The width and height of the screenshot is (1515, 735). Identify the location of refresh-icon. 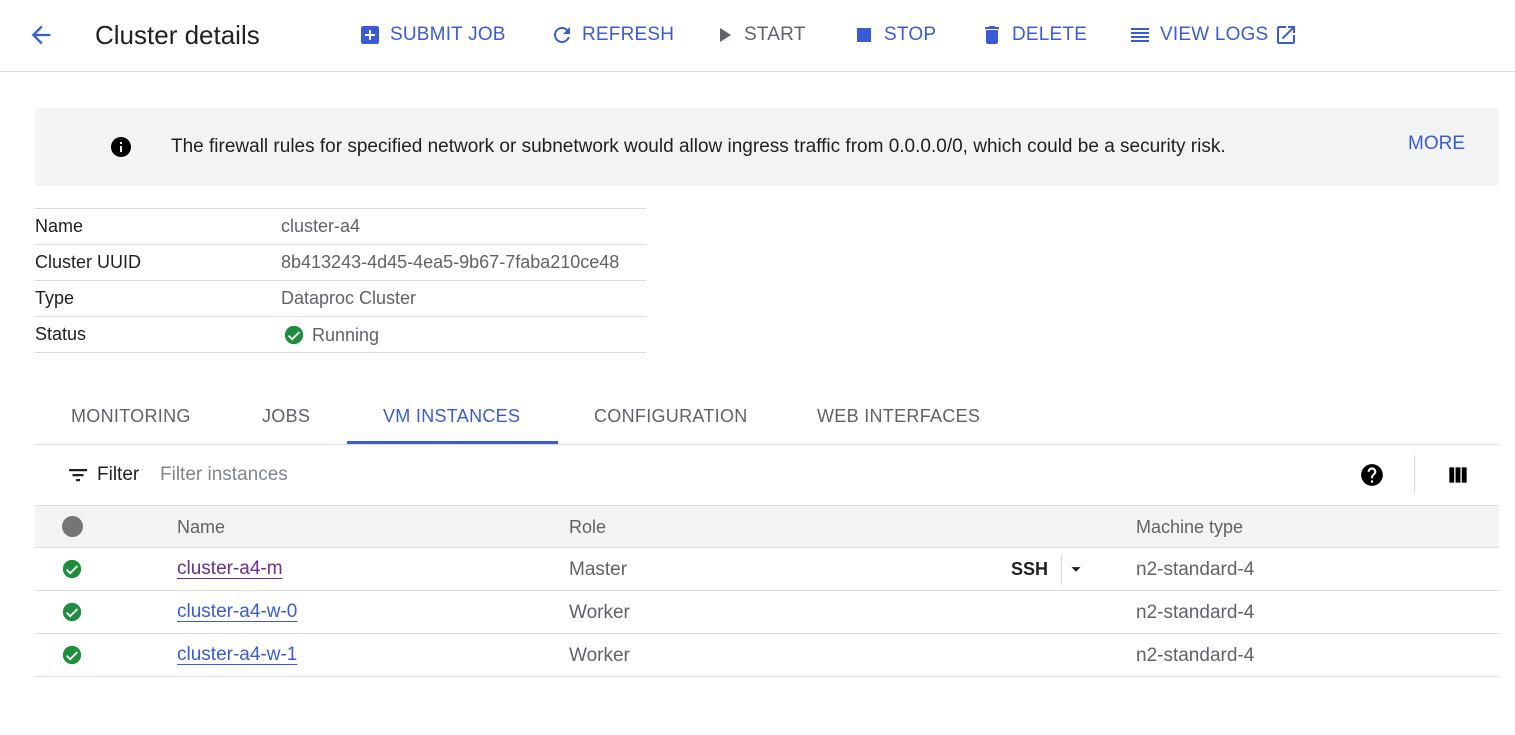
(562, 35).